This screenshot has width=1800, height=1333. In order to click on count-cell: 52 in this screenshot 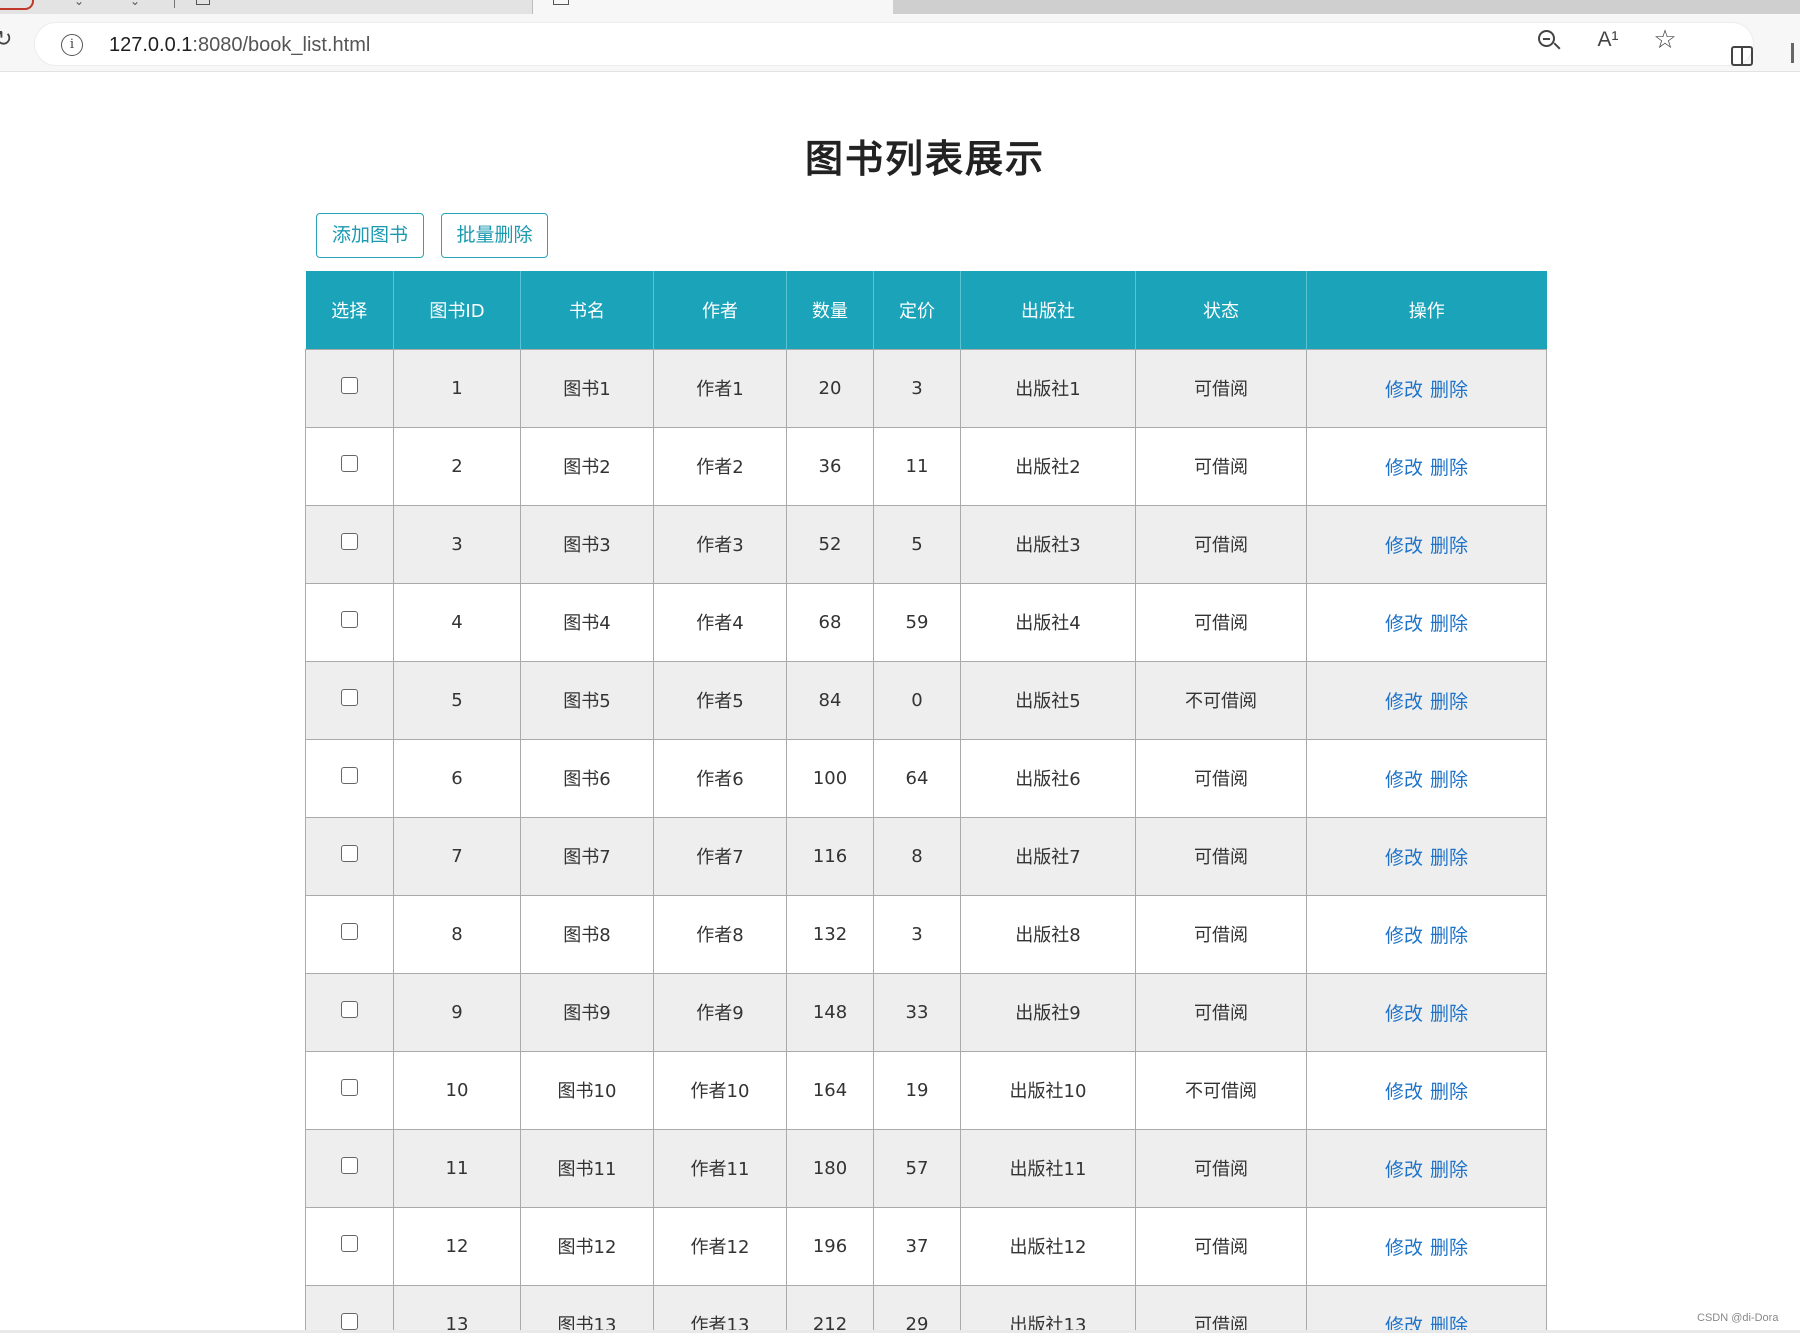, I will do `click(830, 544)`.